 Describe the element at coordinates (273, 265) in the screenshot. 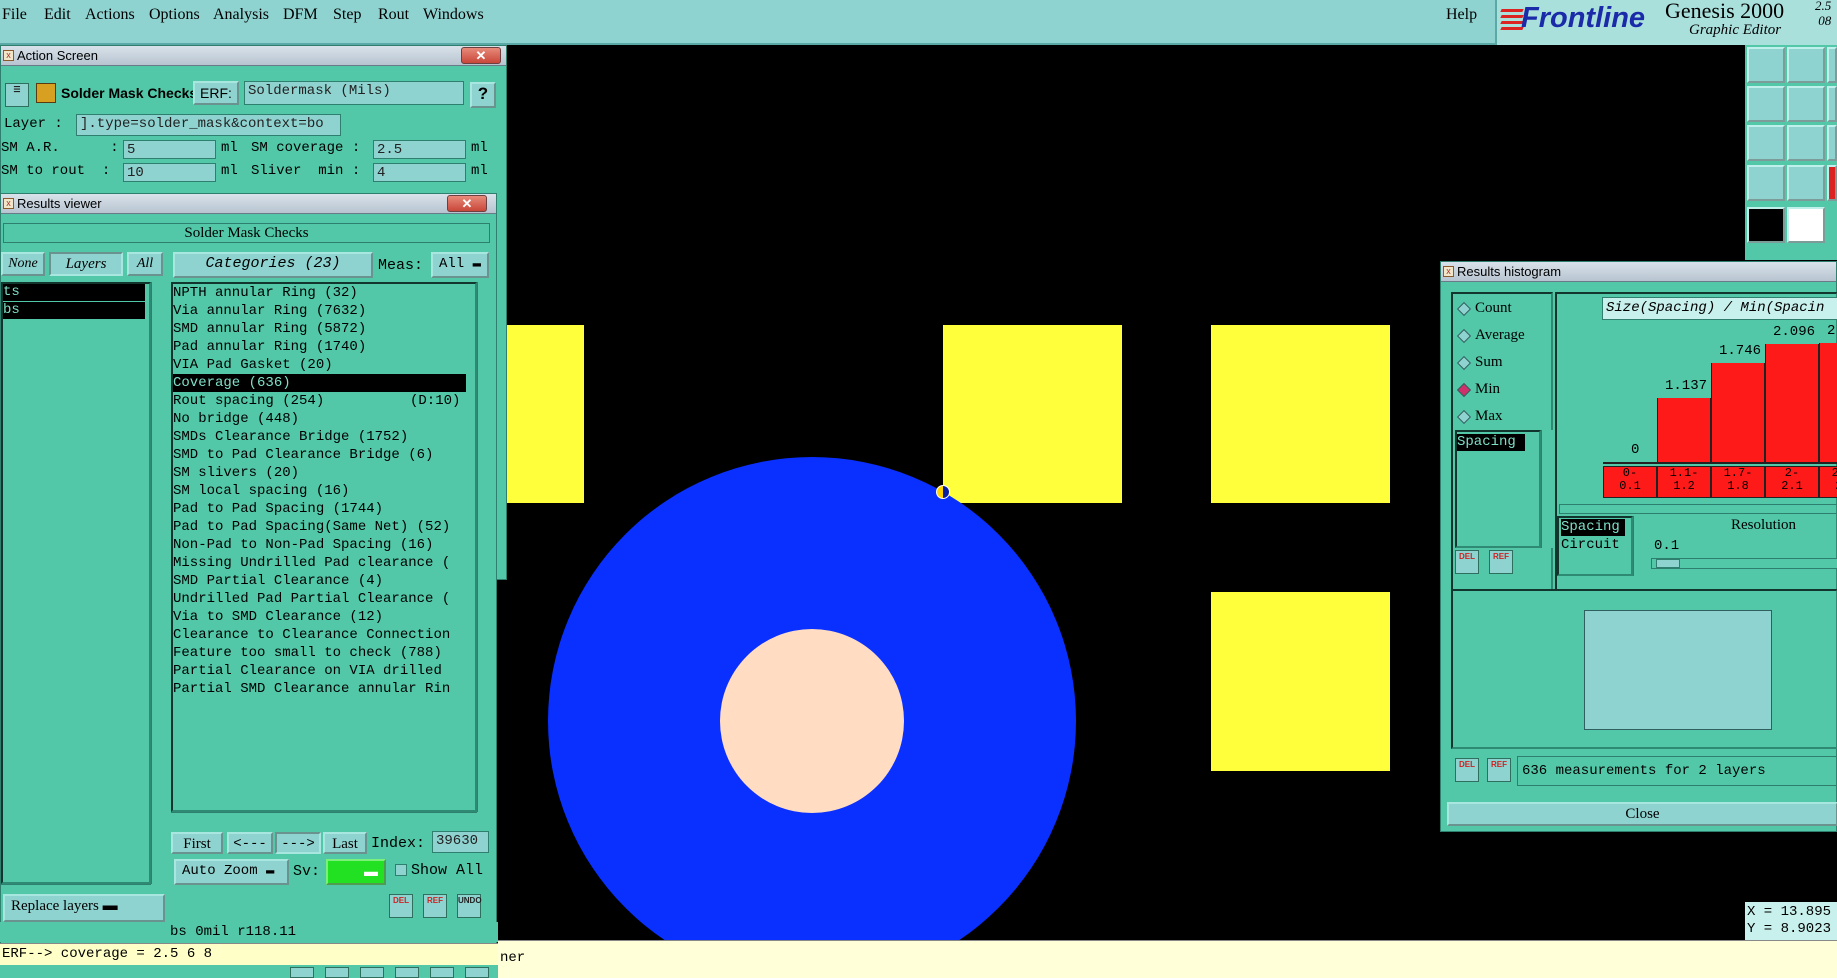

I see `categories-button: Categories (23)` at that location.